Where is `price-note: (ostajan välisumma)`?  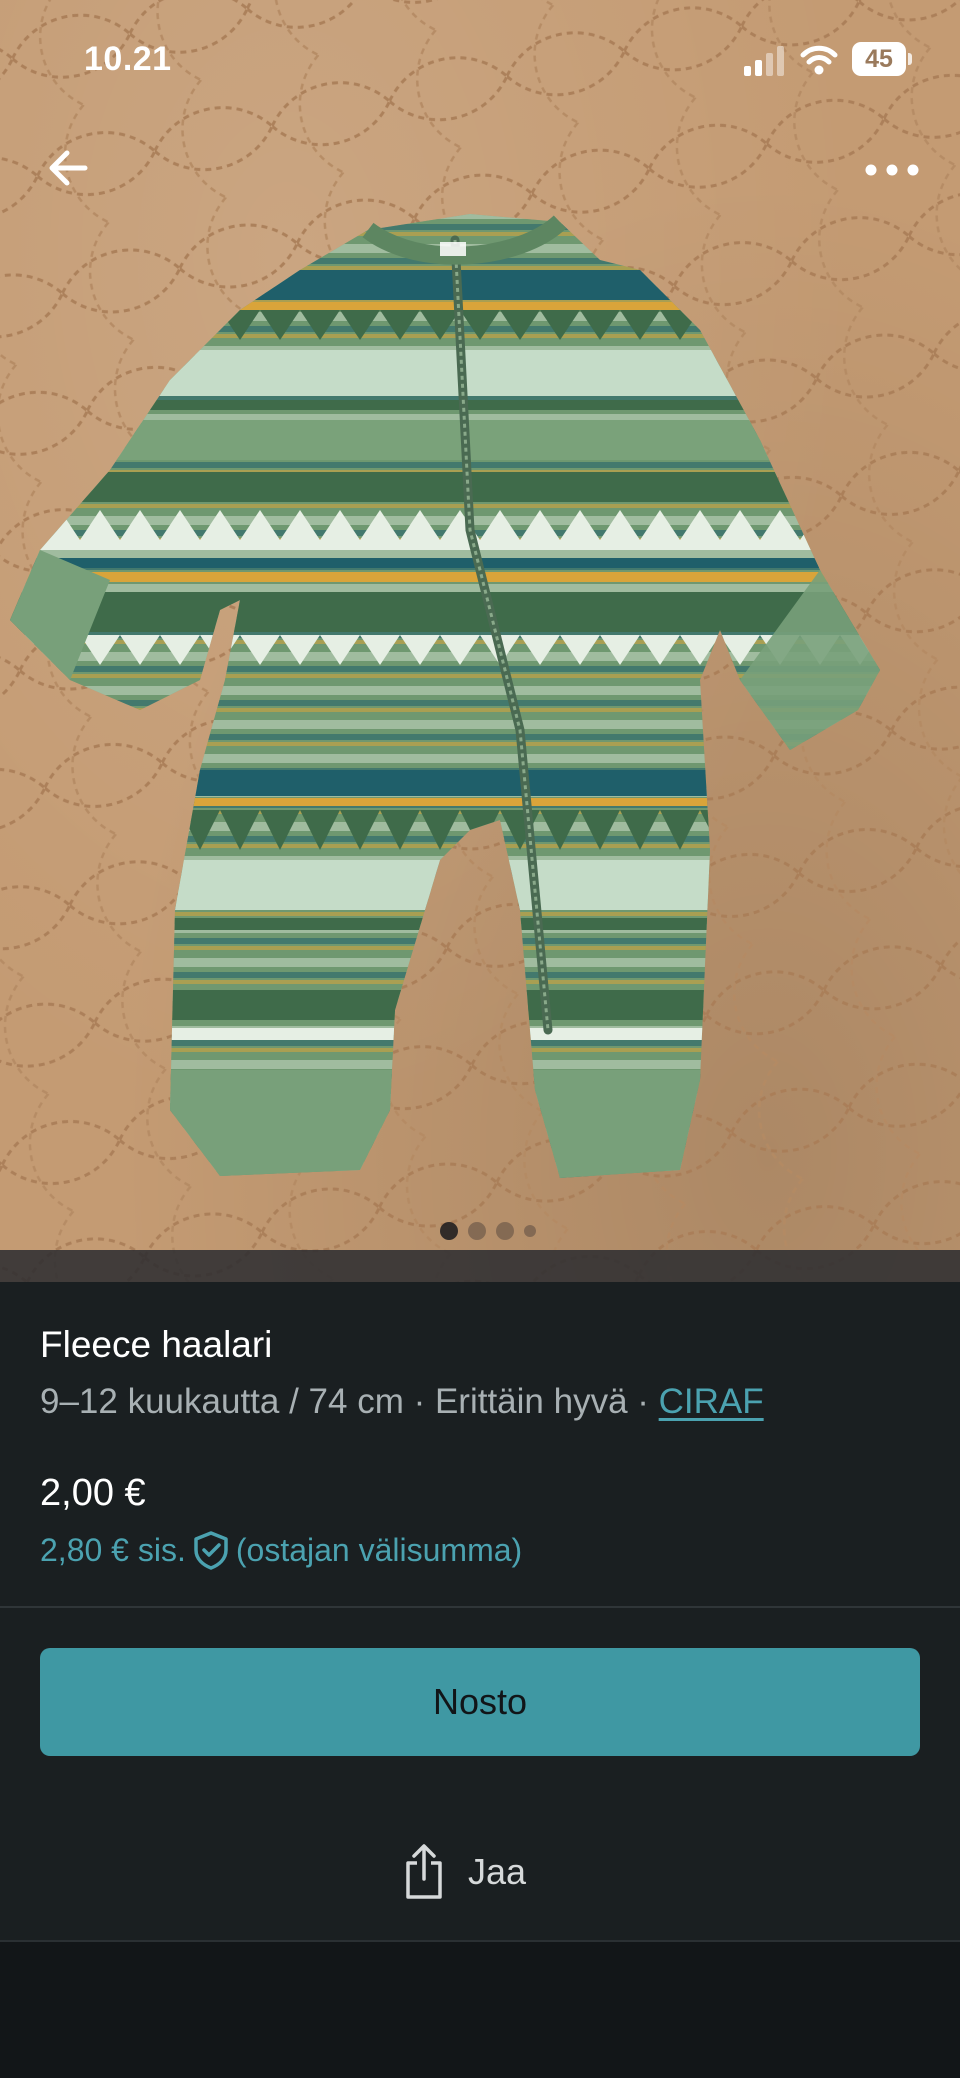 price-note: (ostajan välisumma) is located at coordinates (379, 1549).